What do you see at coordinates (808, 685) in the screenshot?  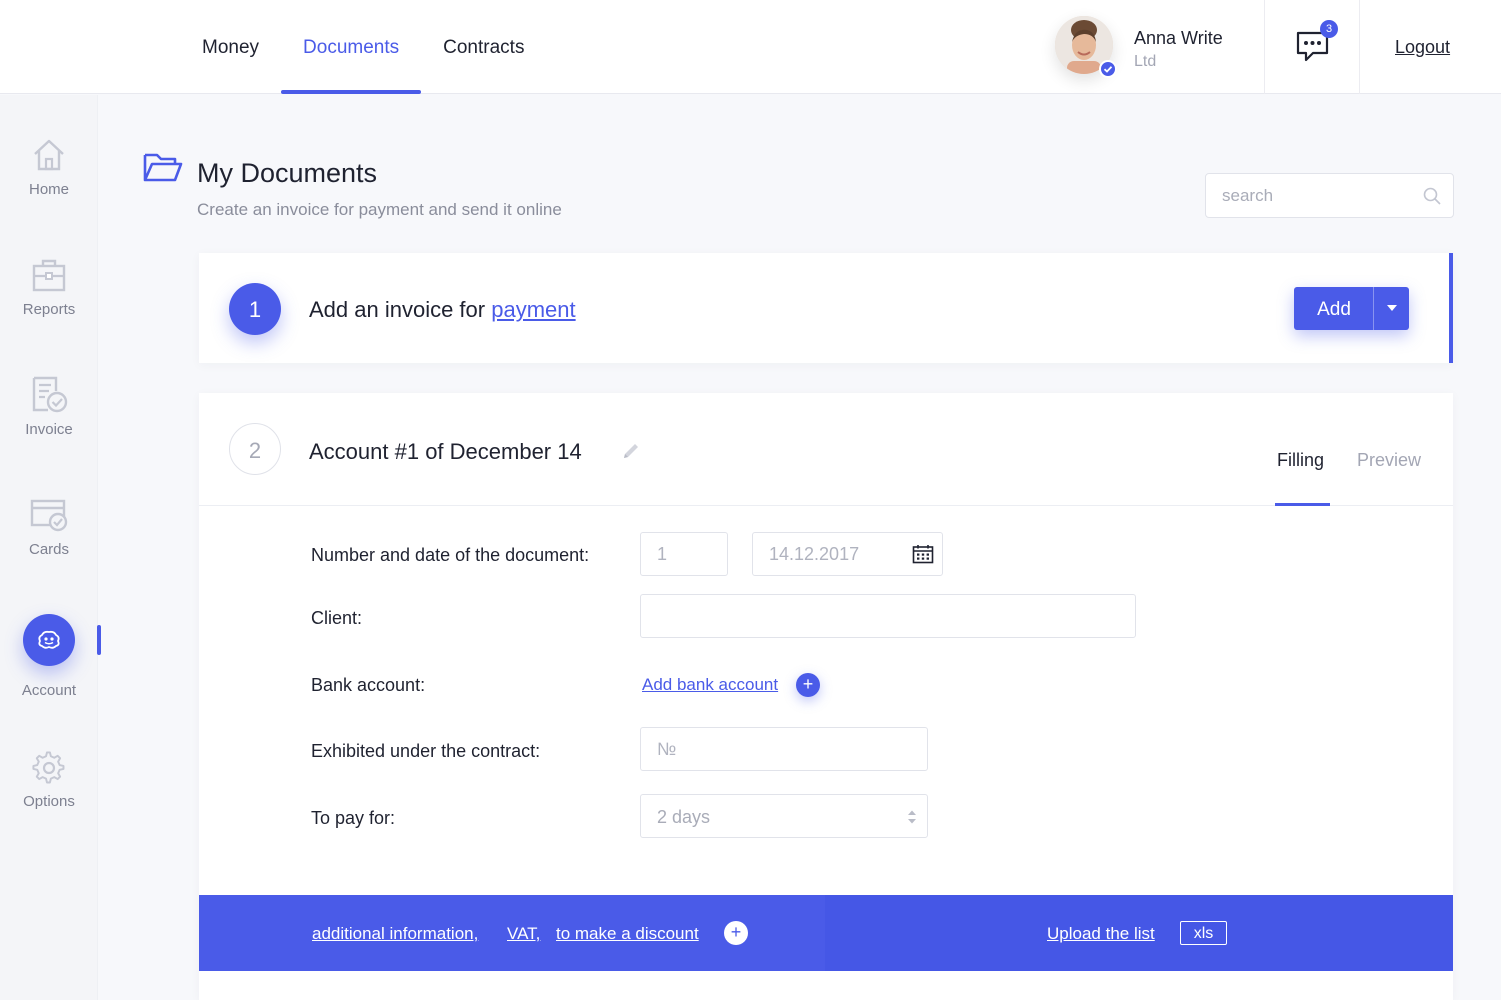 I see `add-bank-account-plus-icon: +` at bounding box center [808, 685].